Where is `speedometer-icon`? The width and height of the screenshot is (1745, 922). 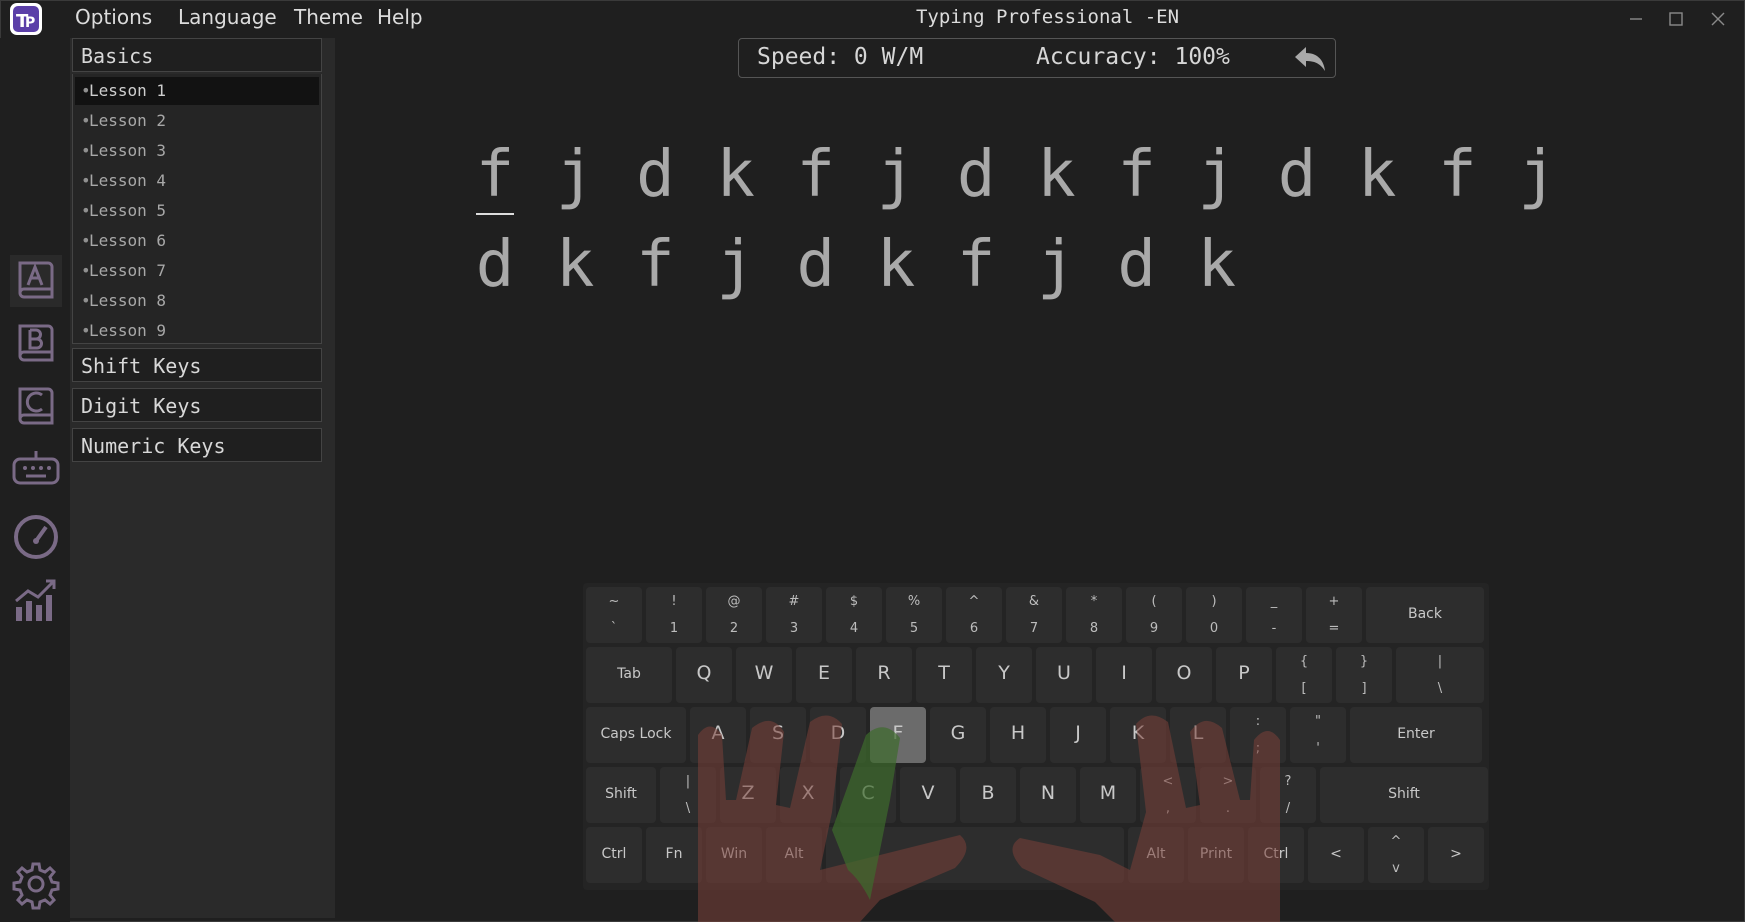
speedometer-icon is located at coordinates (36, 537).